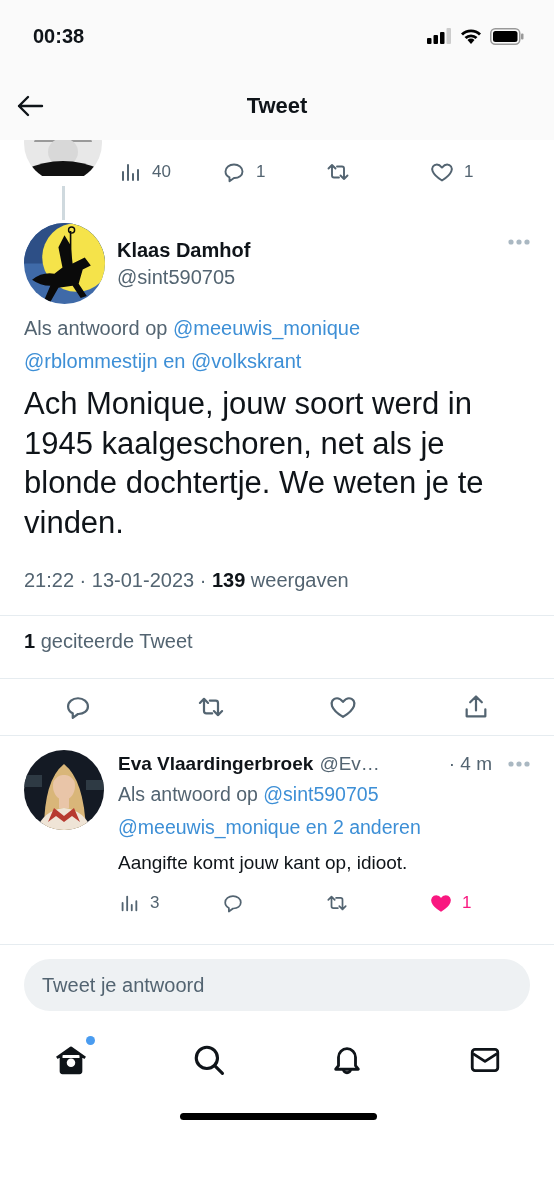 The image size is (554, 1200). Describe the element at coordinates (277, 637) in the screenshot. I see `quote-count: 1 geciteerde Tweet` at that location.